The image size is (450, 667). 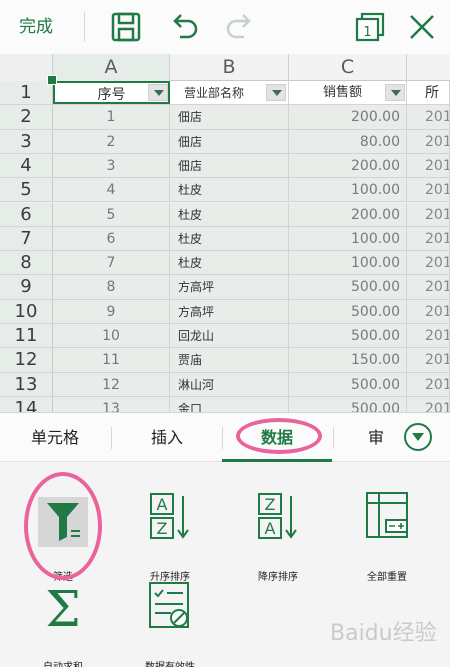 What do you see at coordinates (229, 384) in the screenshot?
I see `cell-branch: 淋山河` at bounding box center [229, 384].